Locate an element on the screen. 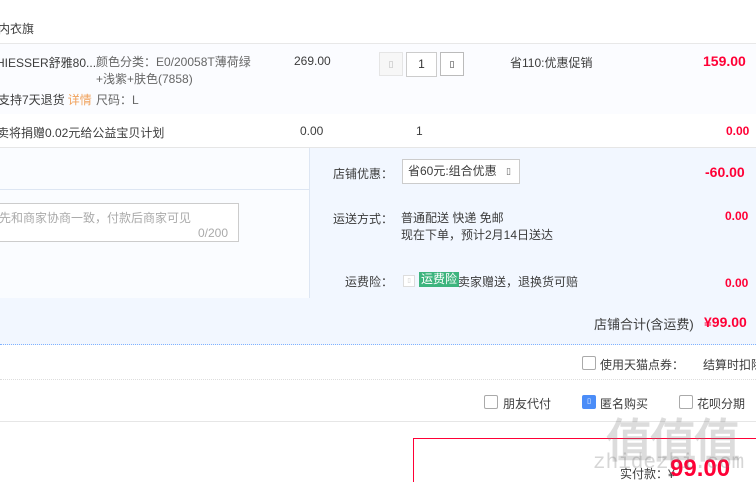  dropdown-icon: ▯ is located at coordinates (508, 171).